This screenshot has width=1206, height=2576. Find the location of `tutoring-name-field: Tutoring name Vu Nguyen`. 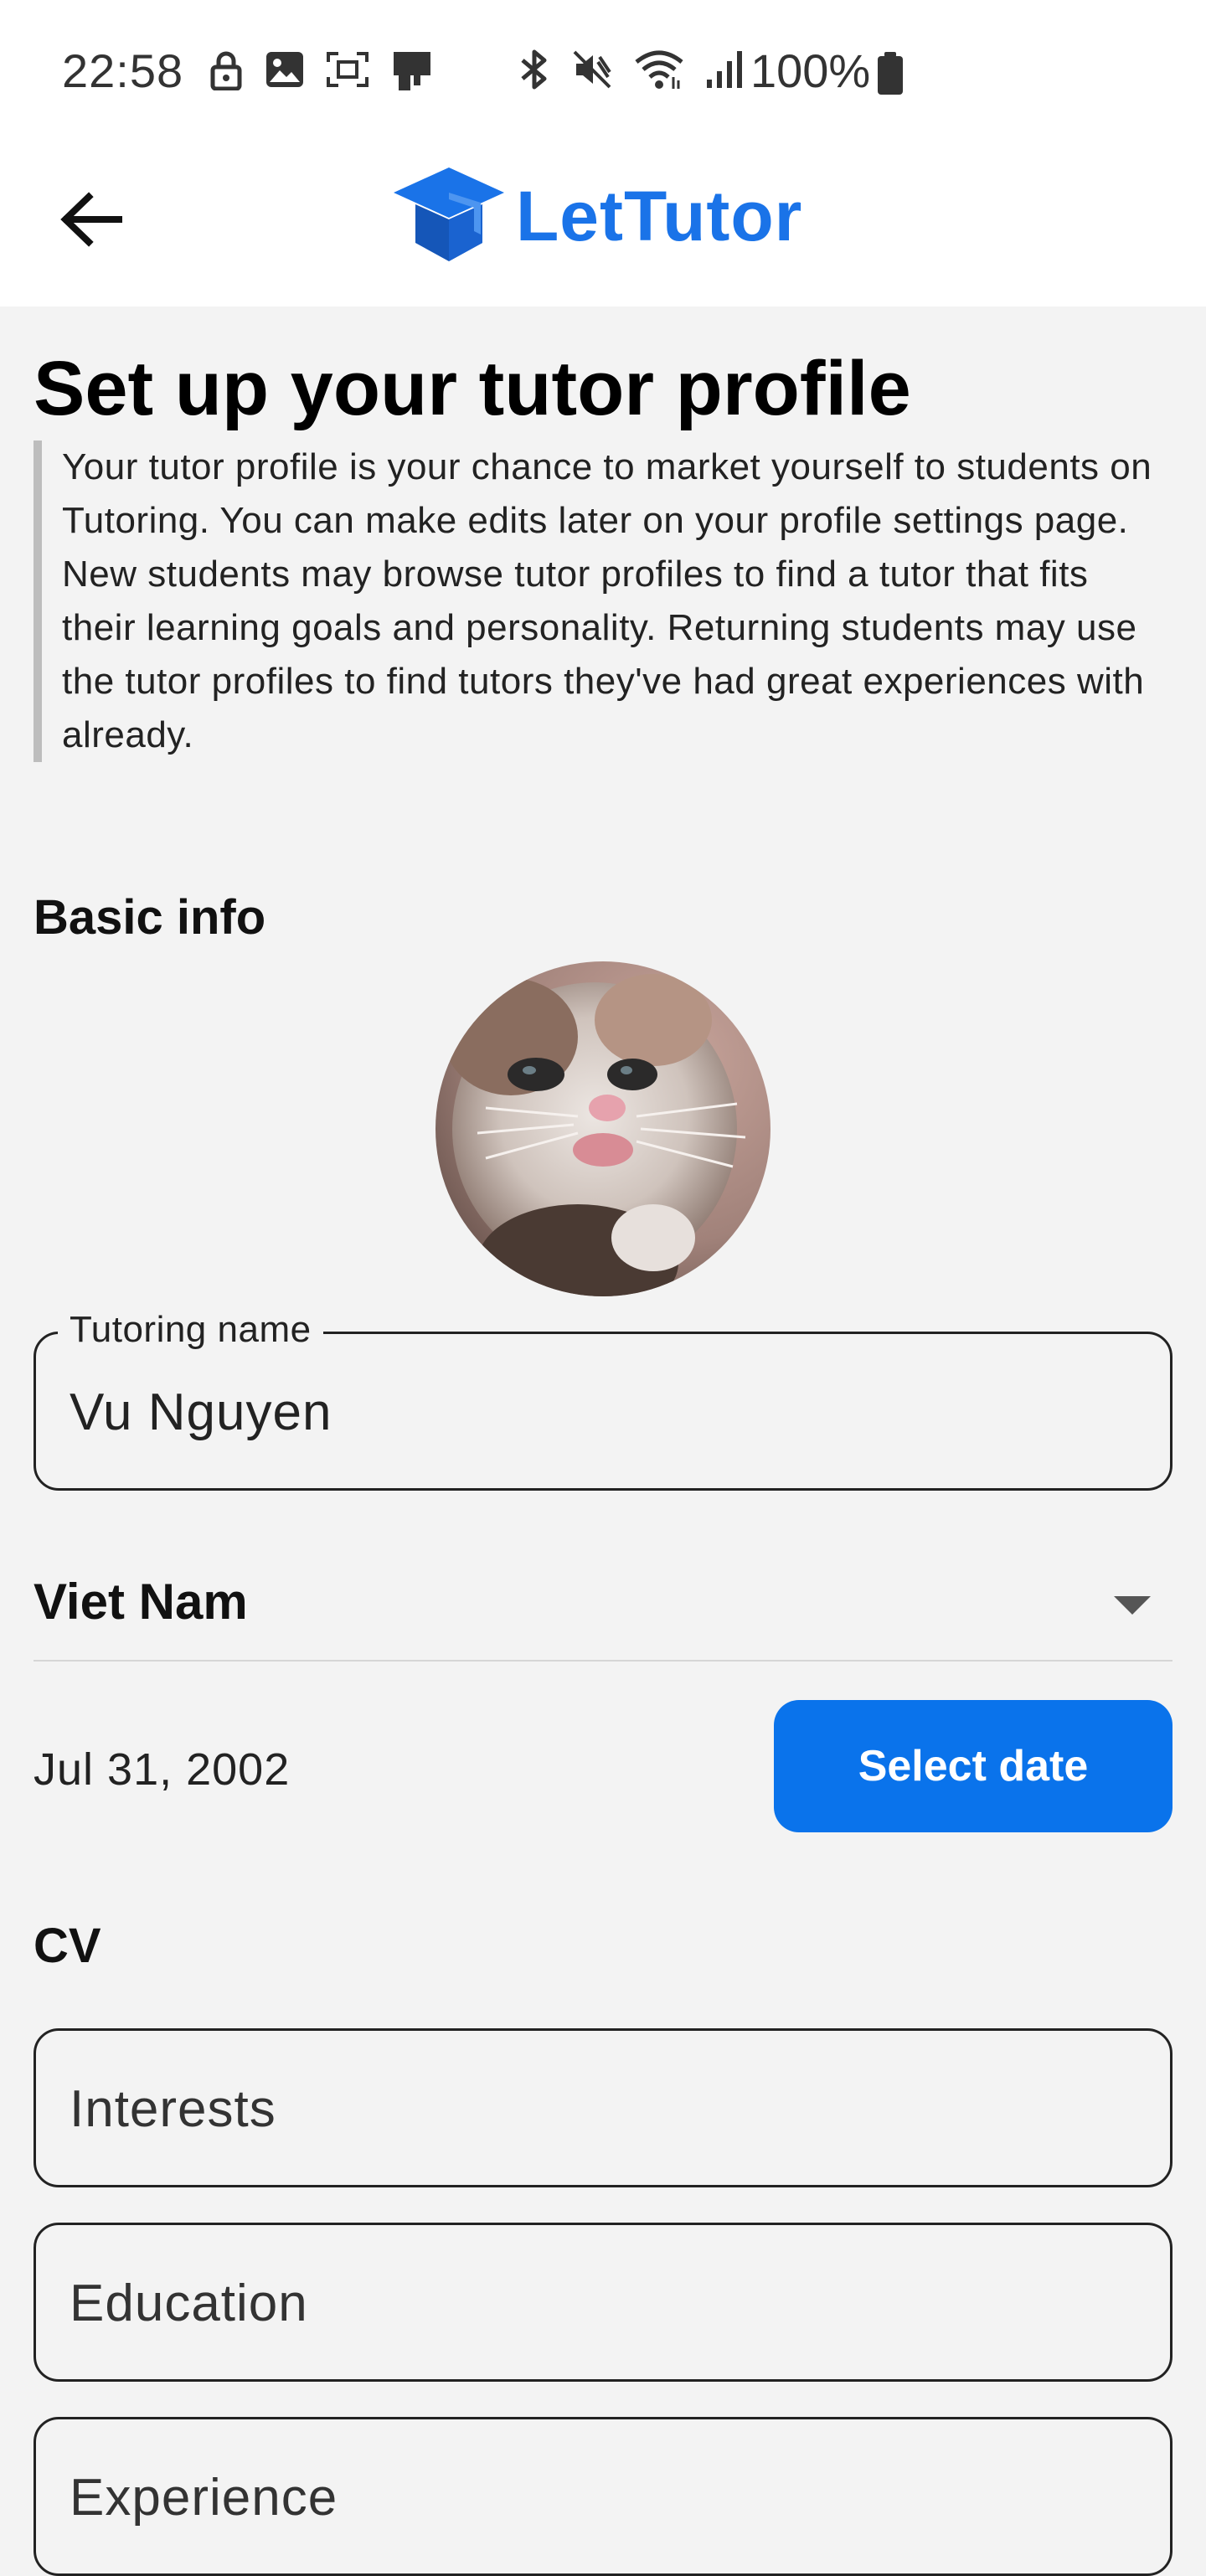

tutoring-name-field: Tutoring name Vu Nguyen is located at coordinates (603, 1400).